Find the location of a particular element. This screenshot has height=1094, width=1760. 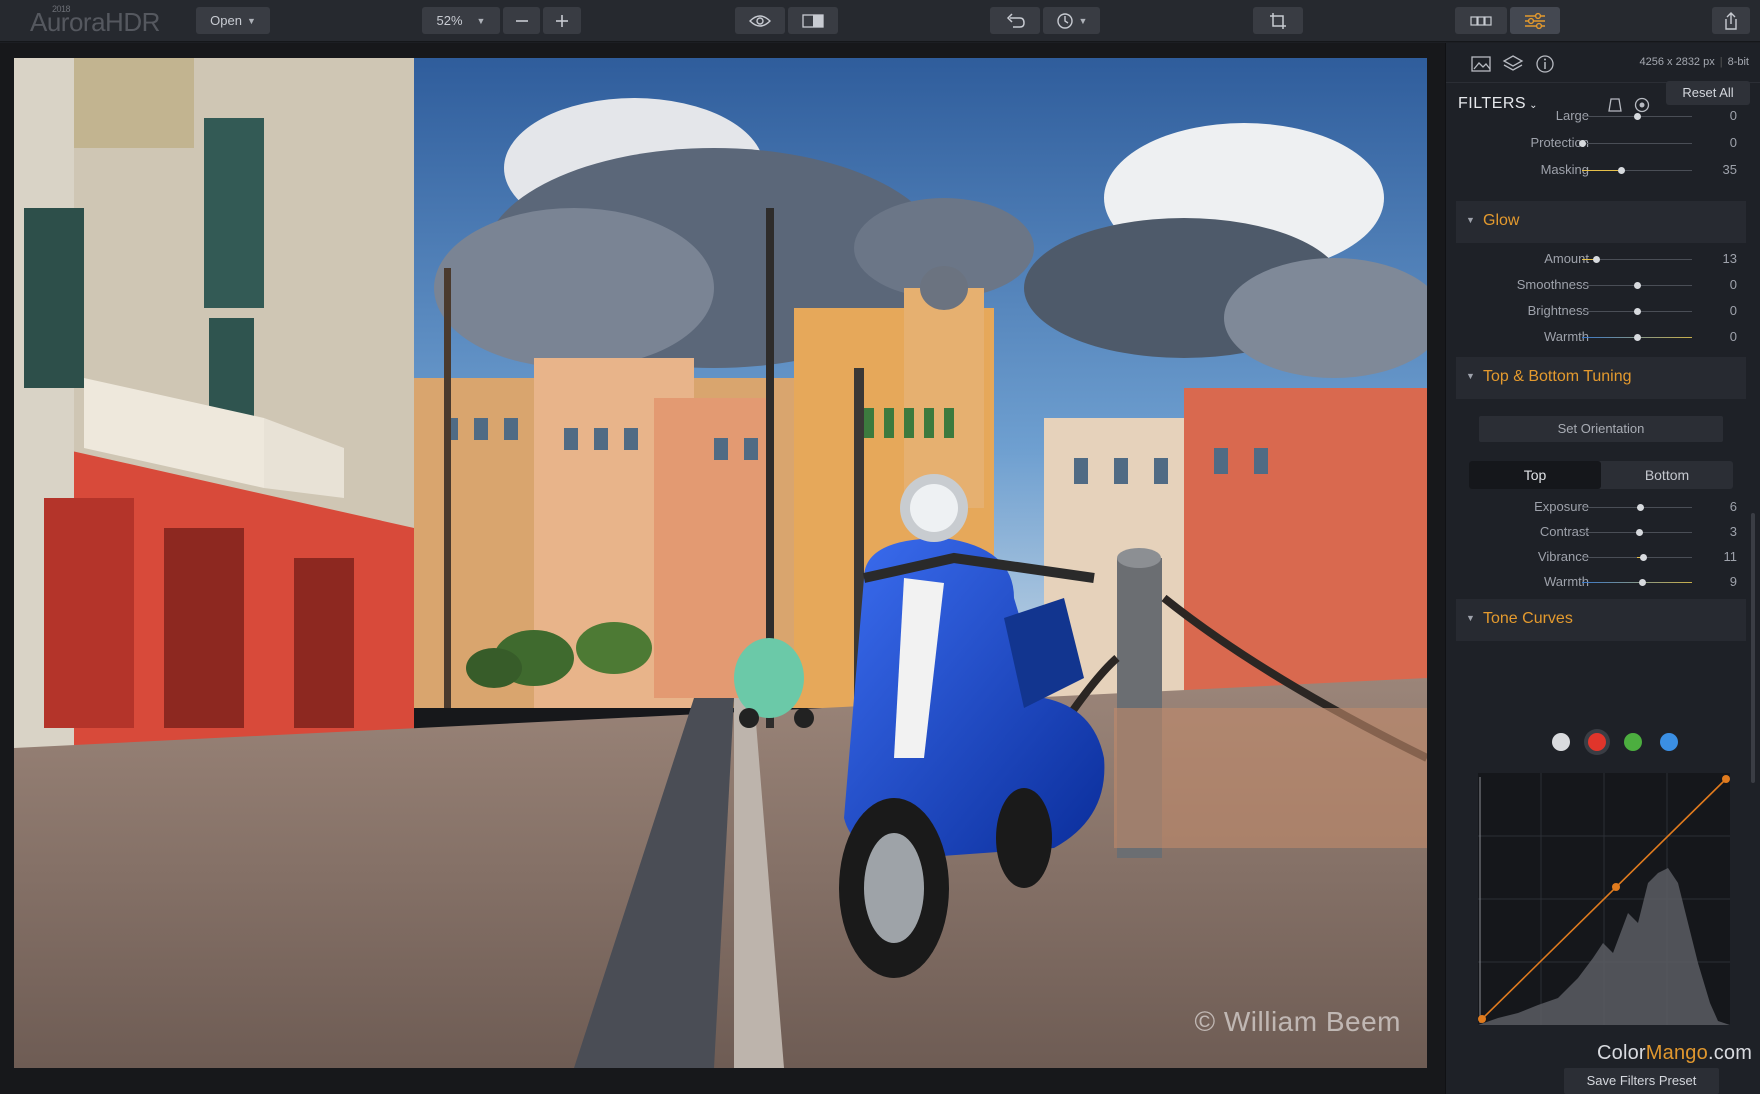

zoom-select: 52% ▼ is located at coordinates (461, 20).